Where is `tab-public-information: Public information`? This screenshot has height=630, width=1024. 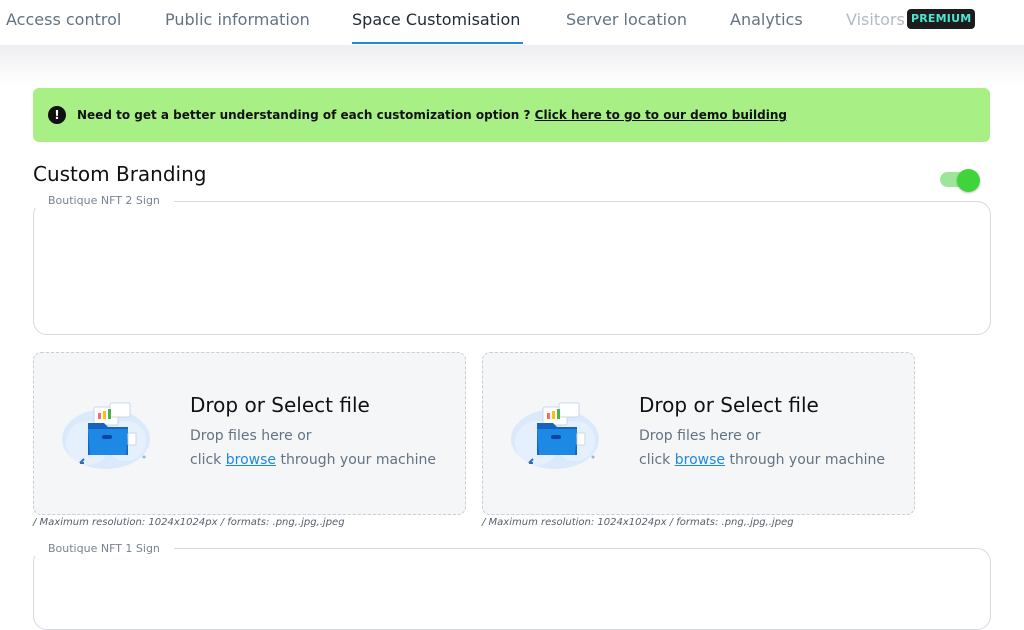 tab-public-information: Public information is located at coordinates (237, 20).